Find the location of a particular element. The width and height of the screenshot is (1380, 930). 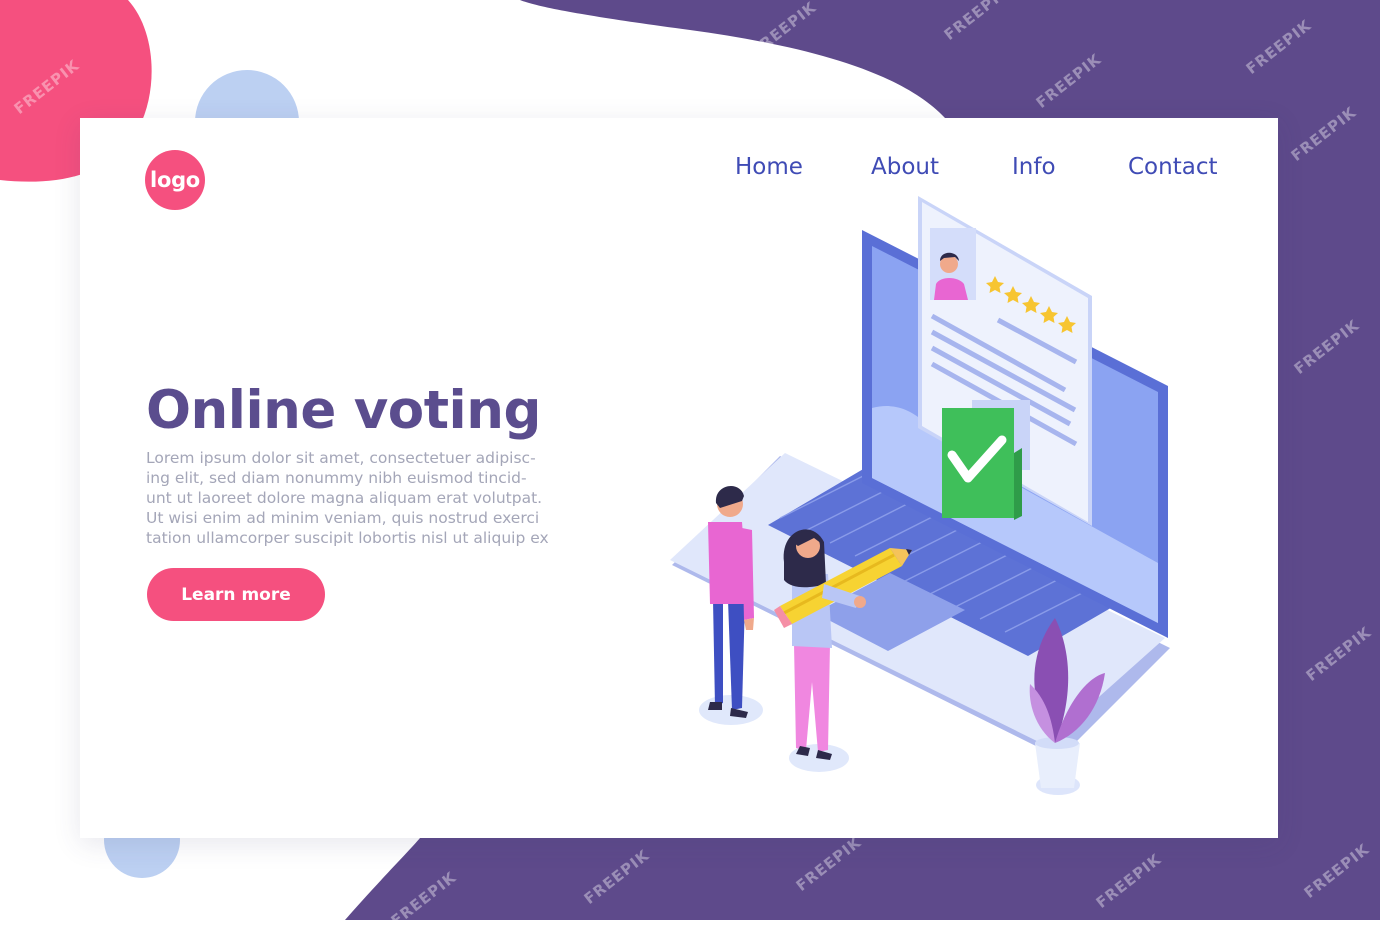

woman-hand is located at coordinates (860, 602).